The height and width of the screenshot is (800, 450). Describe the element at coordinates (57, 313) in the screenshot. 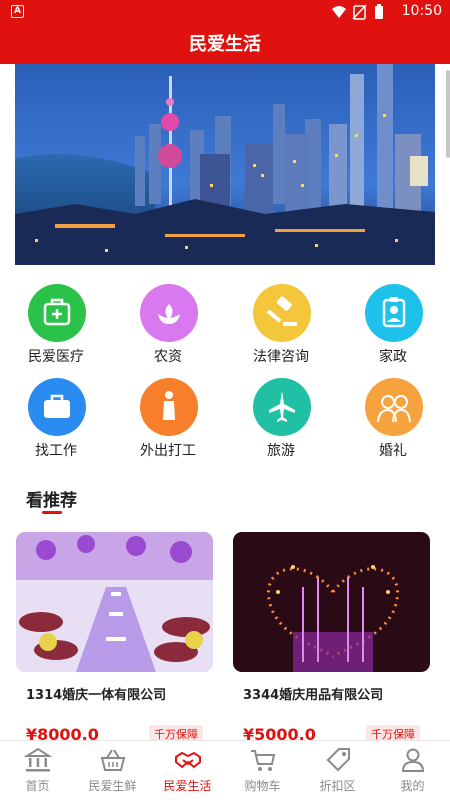

I see `medical-kit-icon` at that location.